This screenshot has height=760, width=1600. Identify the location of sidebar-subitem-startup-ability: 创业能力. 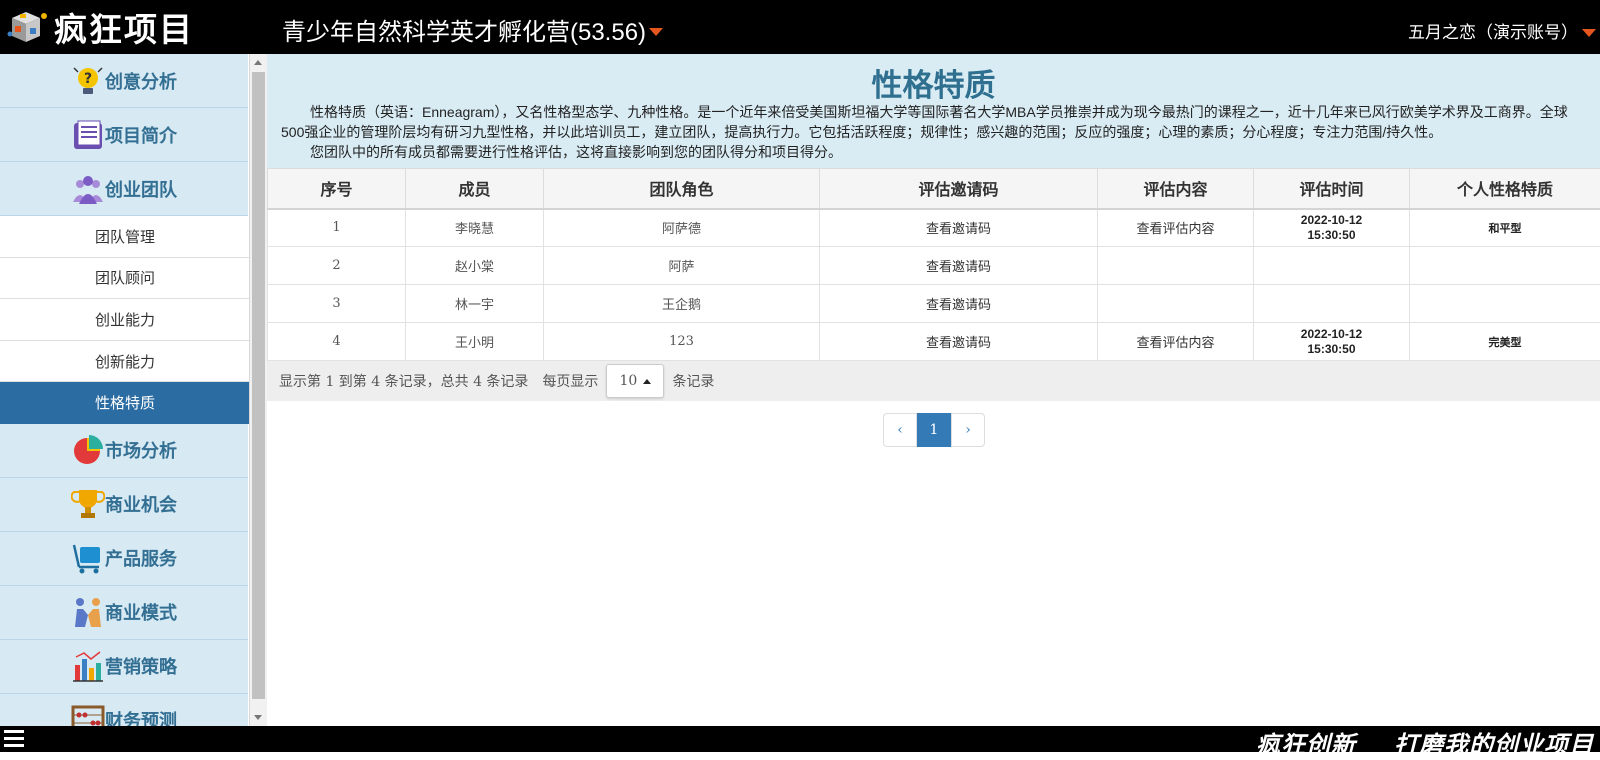
(124, 320).